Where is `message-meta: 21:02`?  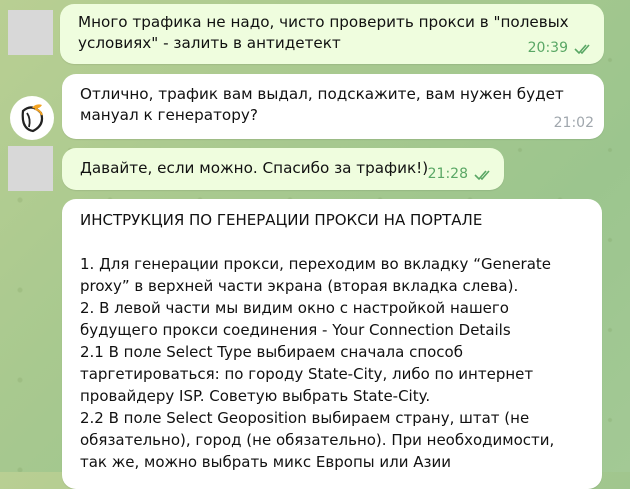
message-meta: 21:02 is located at coordinates (574, 123).